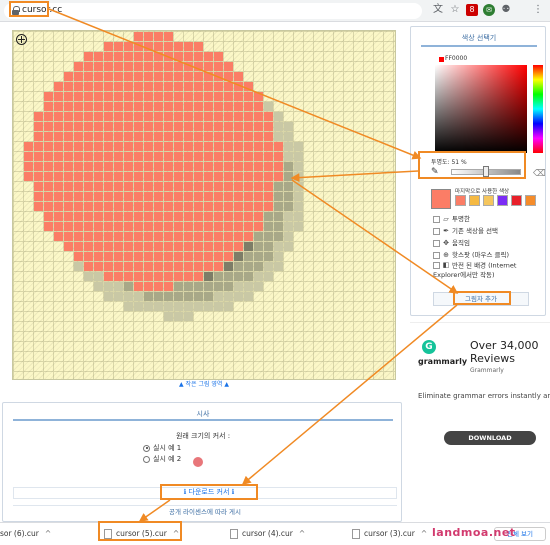 Image resolution: width=550 pixels, height=545 pixels. I want to click on recent-color-swatch, so click(516, 200).